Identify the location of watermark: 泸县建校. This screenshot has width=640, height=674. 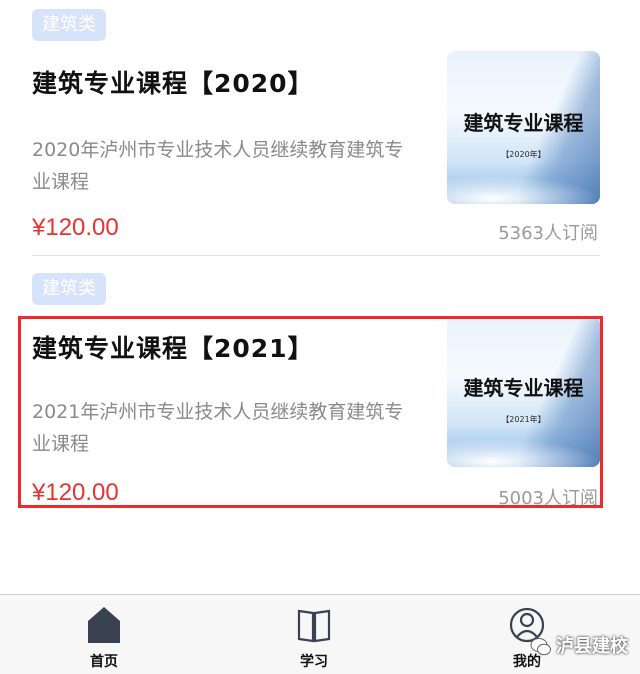
(579, 644).